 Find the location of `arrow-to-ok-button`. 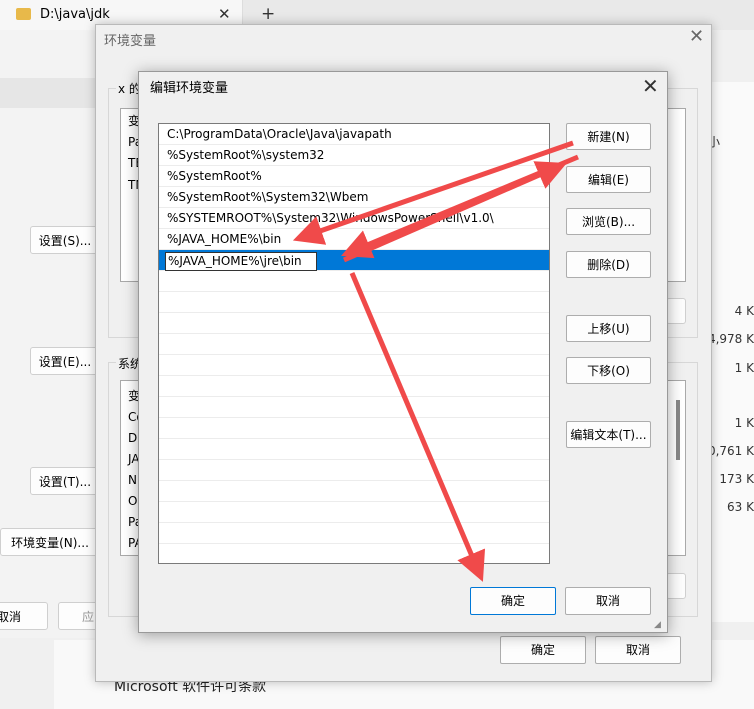

arrow-to-ok-button is located at coordinates (417, 427).